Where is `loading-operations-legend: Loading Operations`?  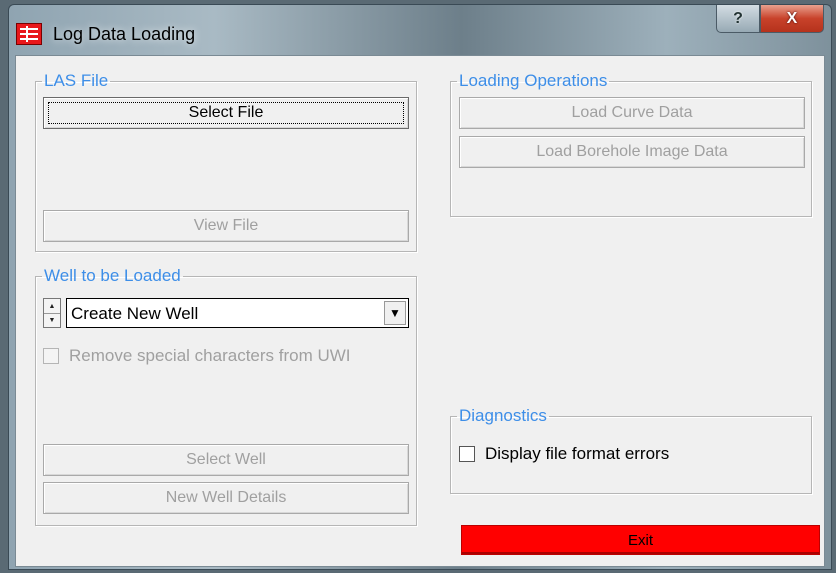
loading-operations-legend: Loading Operations is located at coordinates (533, 80).